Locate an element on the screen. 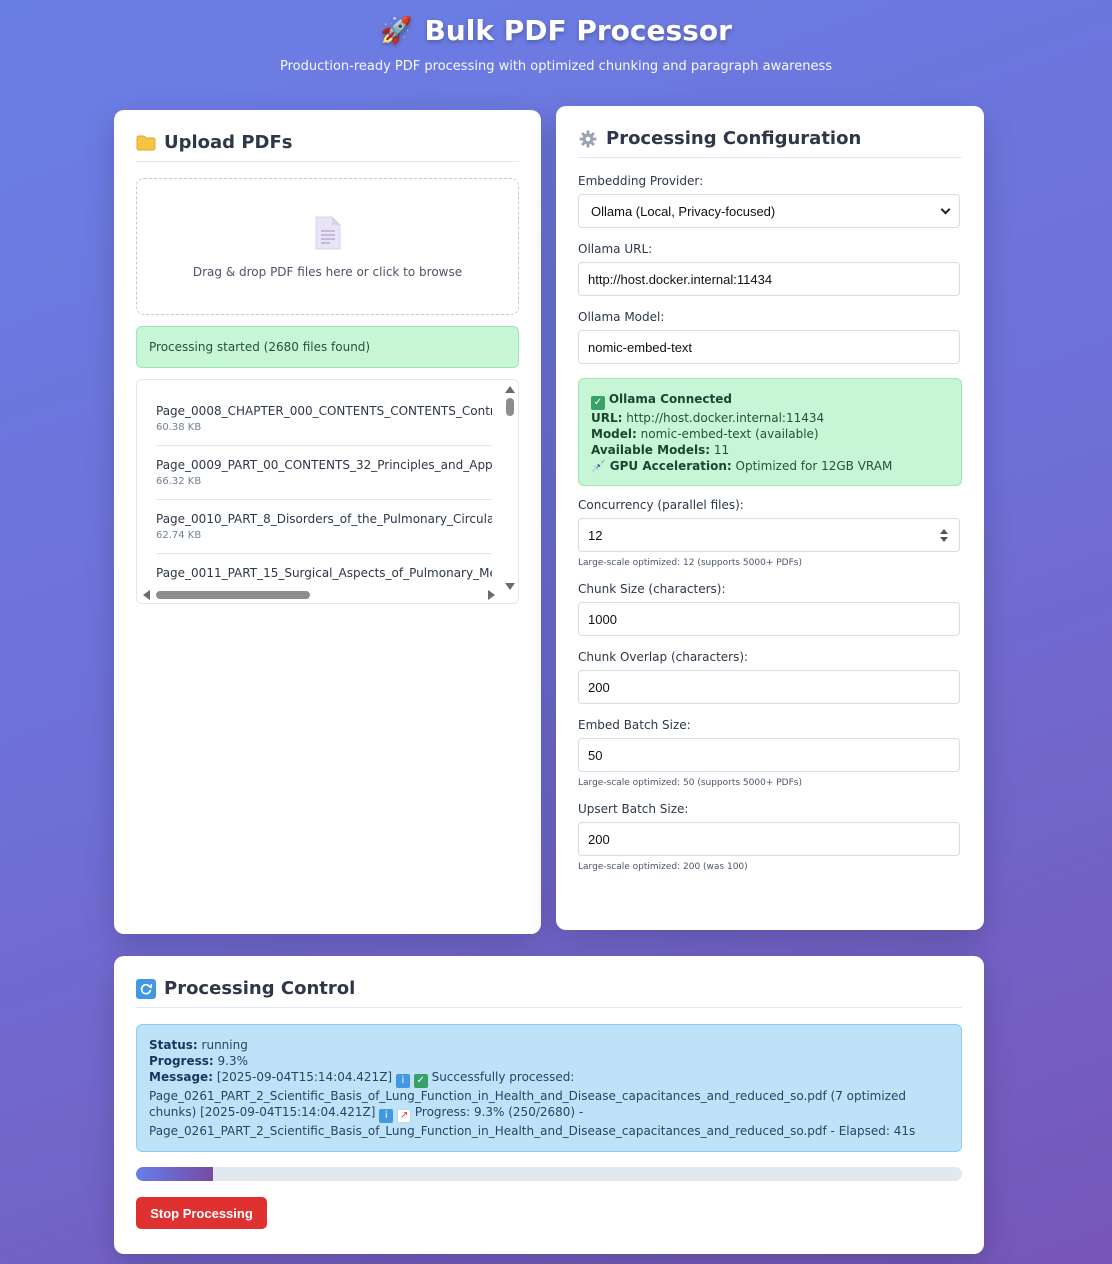  rocket-icon: 🚀 is located at coordinates (396, 30).